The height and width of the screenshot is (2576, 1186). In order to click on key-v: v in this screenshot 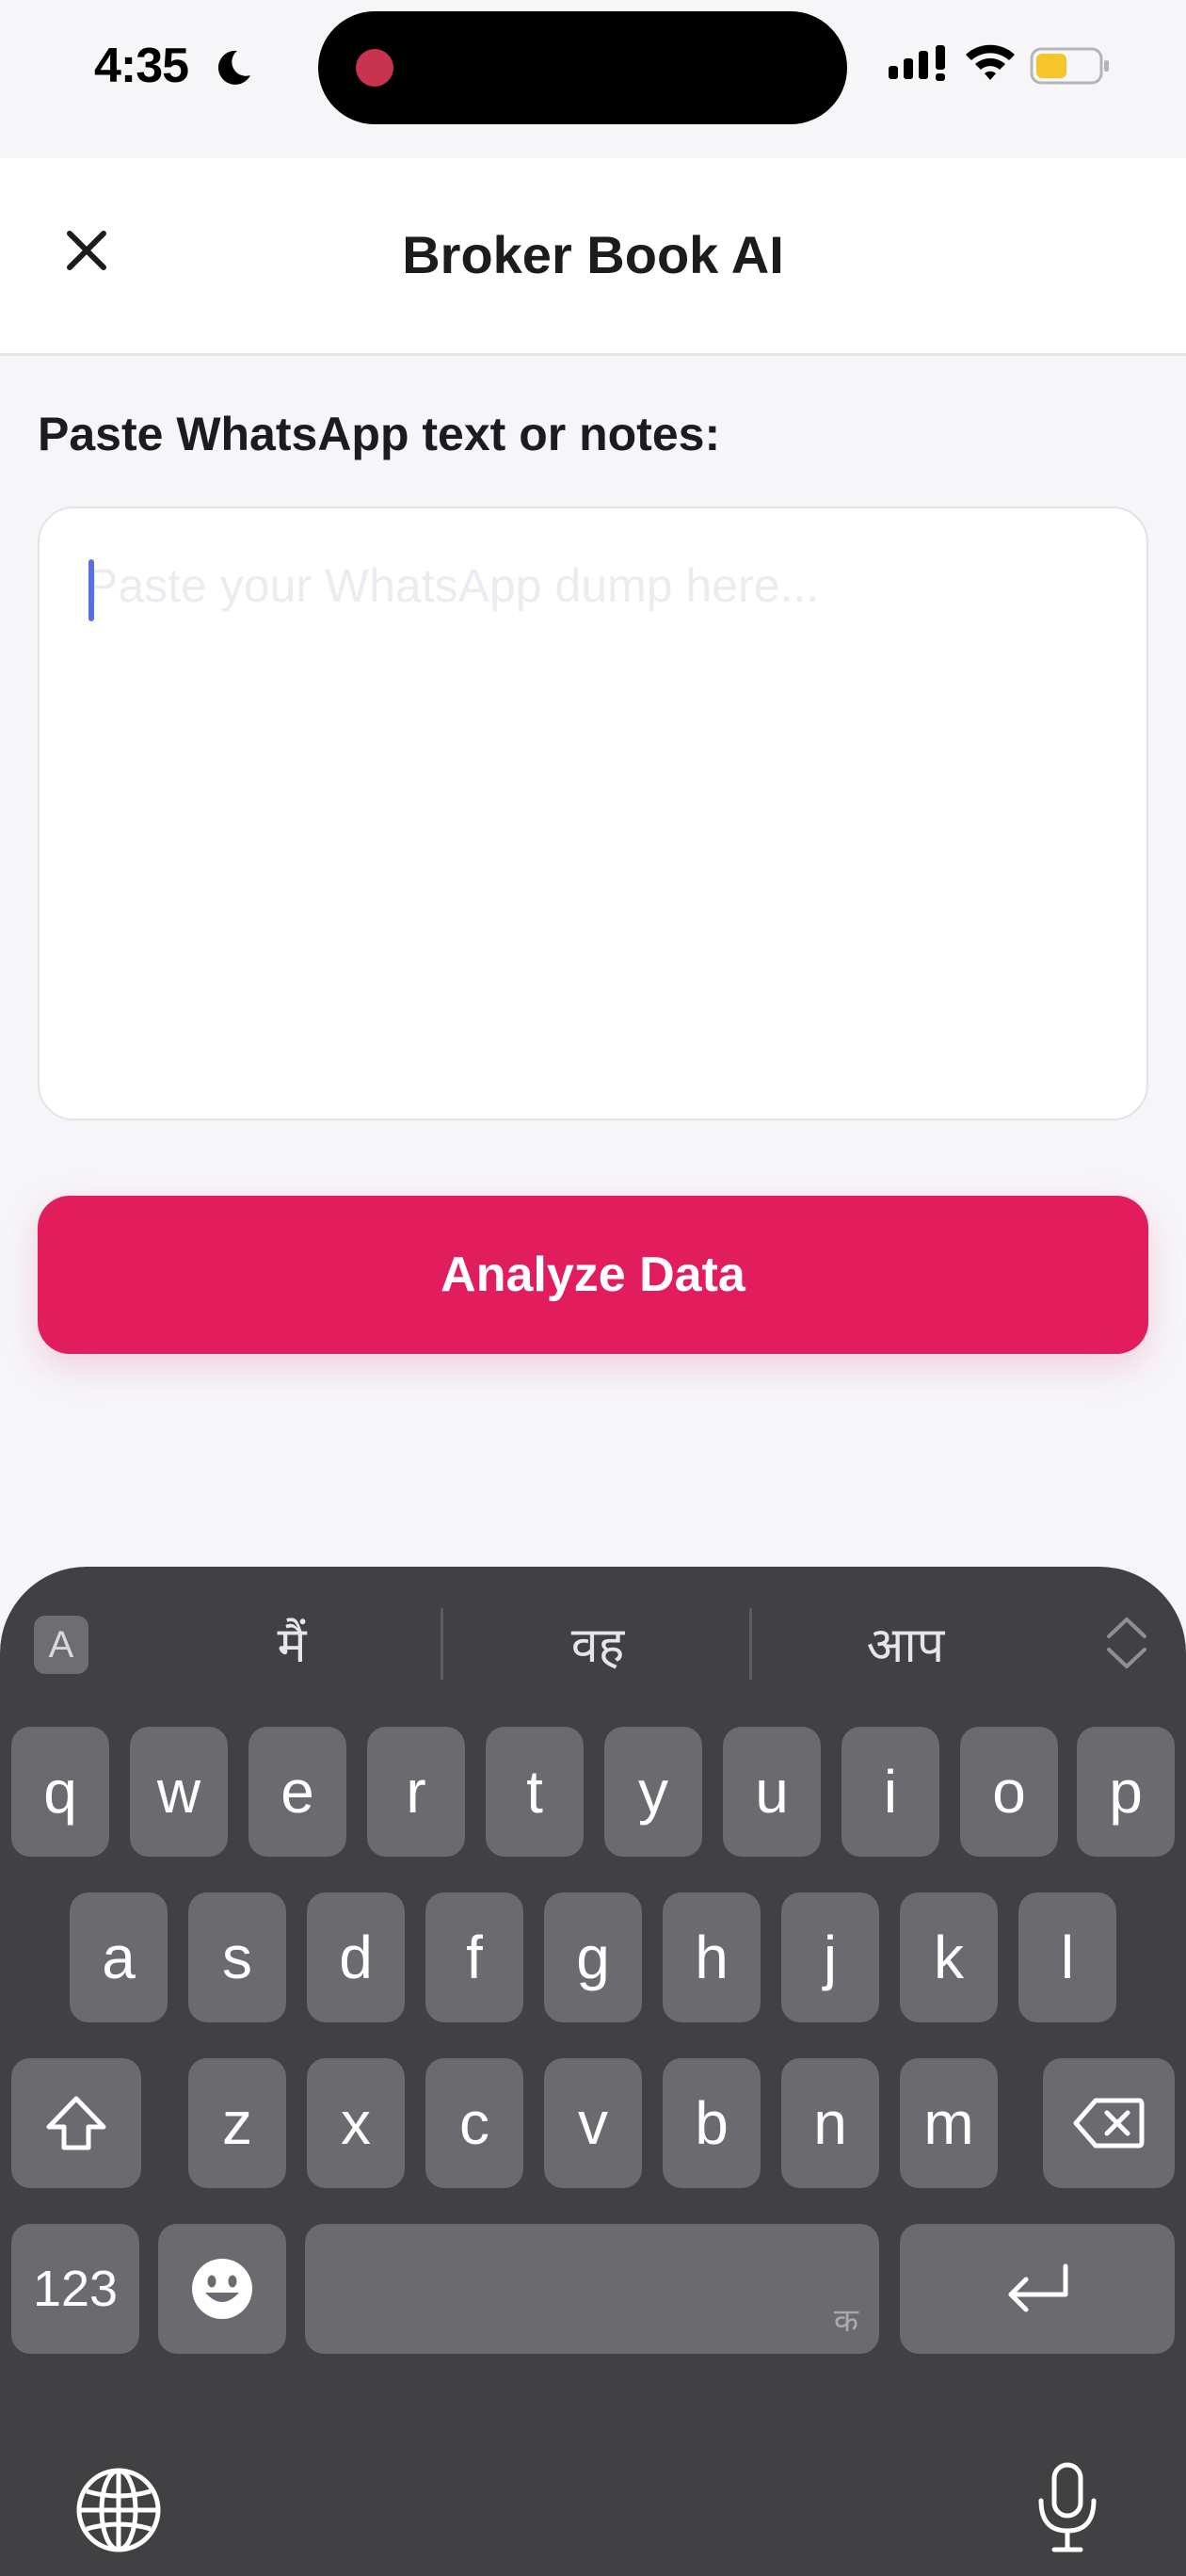, I will do `click(593, 2123)`.